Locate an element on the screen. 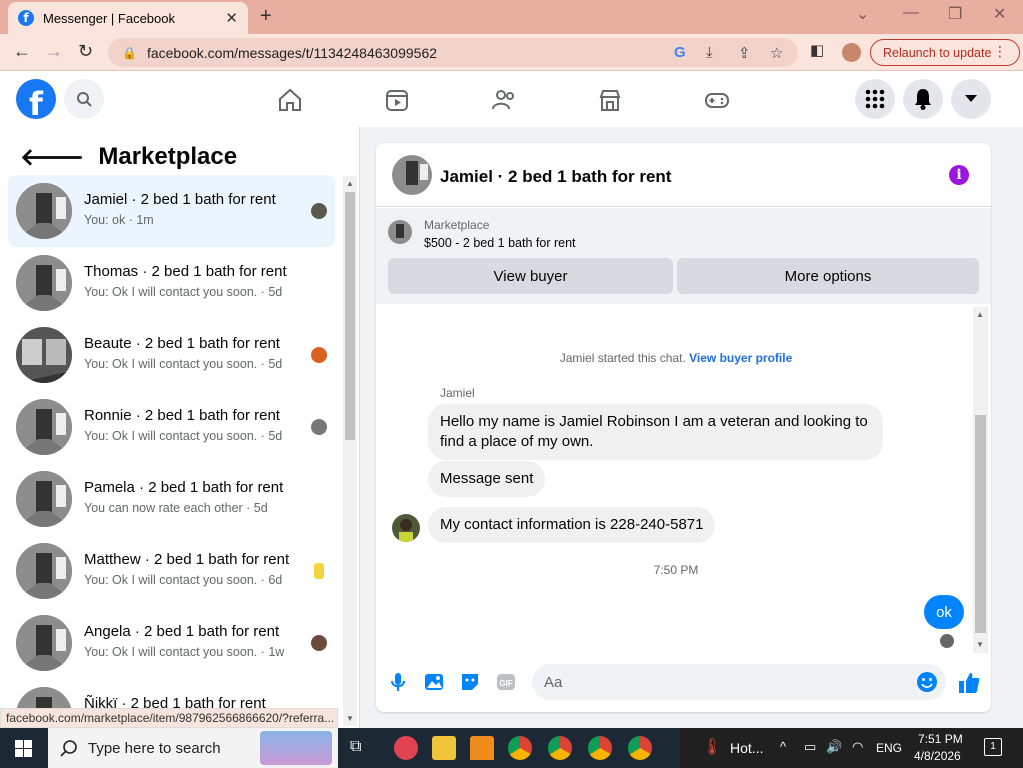 This screenshot has height=768, width=1023. share-icon: ⇪ is located at coordinates (744, 53).